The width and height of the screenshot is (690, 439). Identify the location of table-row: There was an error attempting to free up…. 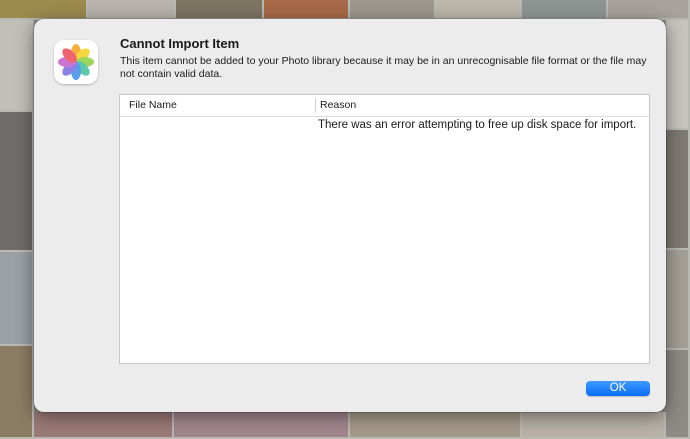
(384, 126).